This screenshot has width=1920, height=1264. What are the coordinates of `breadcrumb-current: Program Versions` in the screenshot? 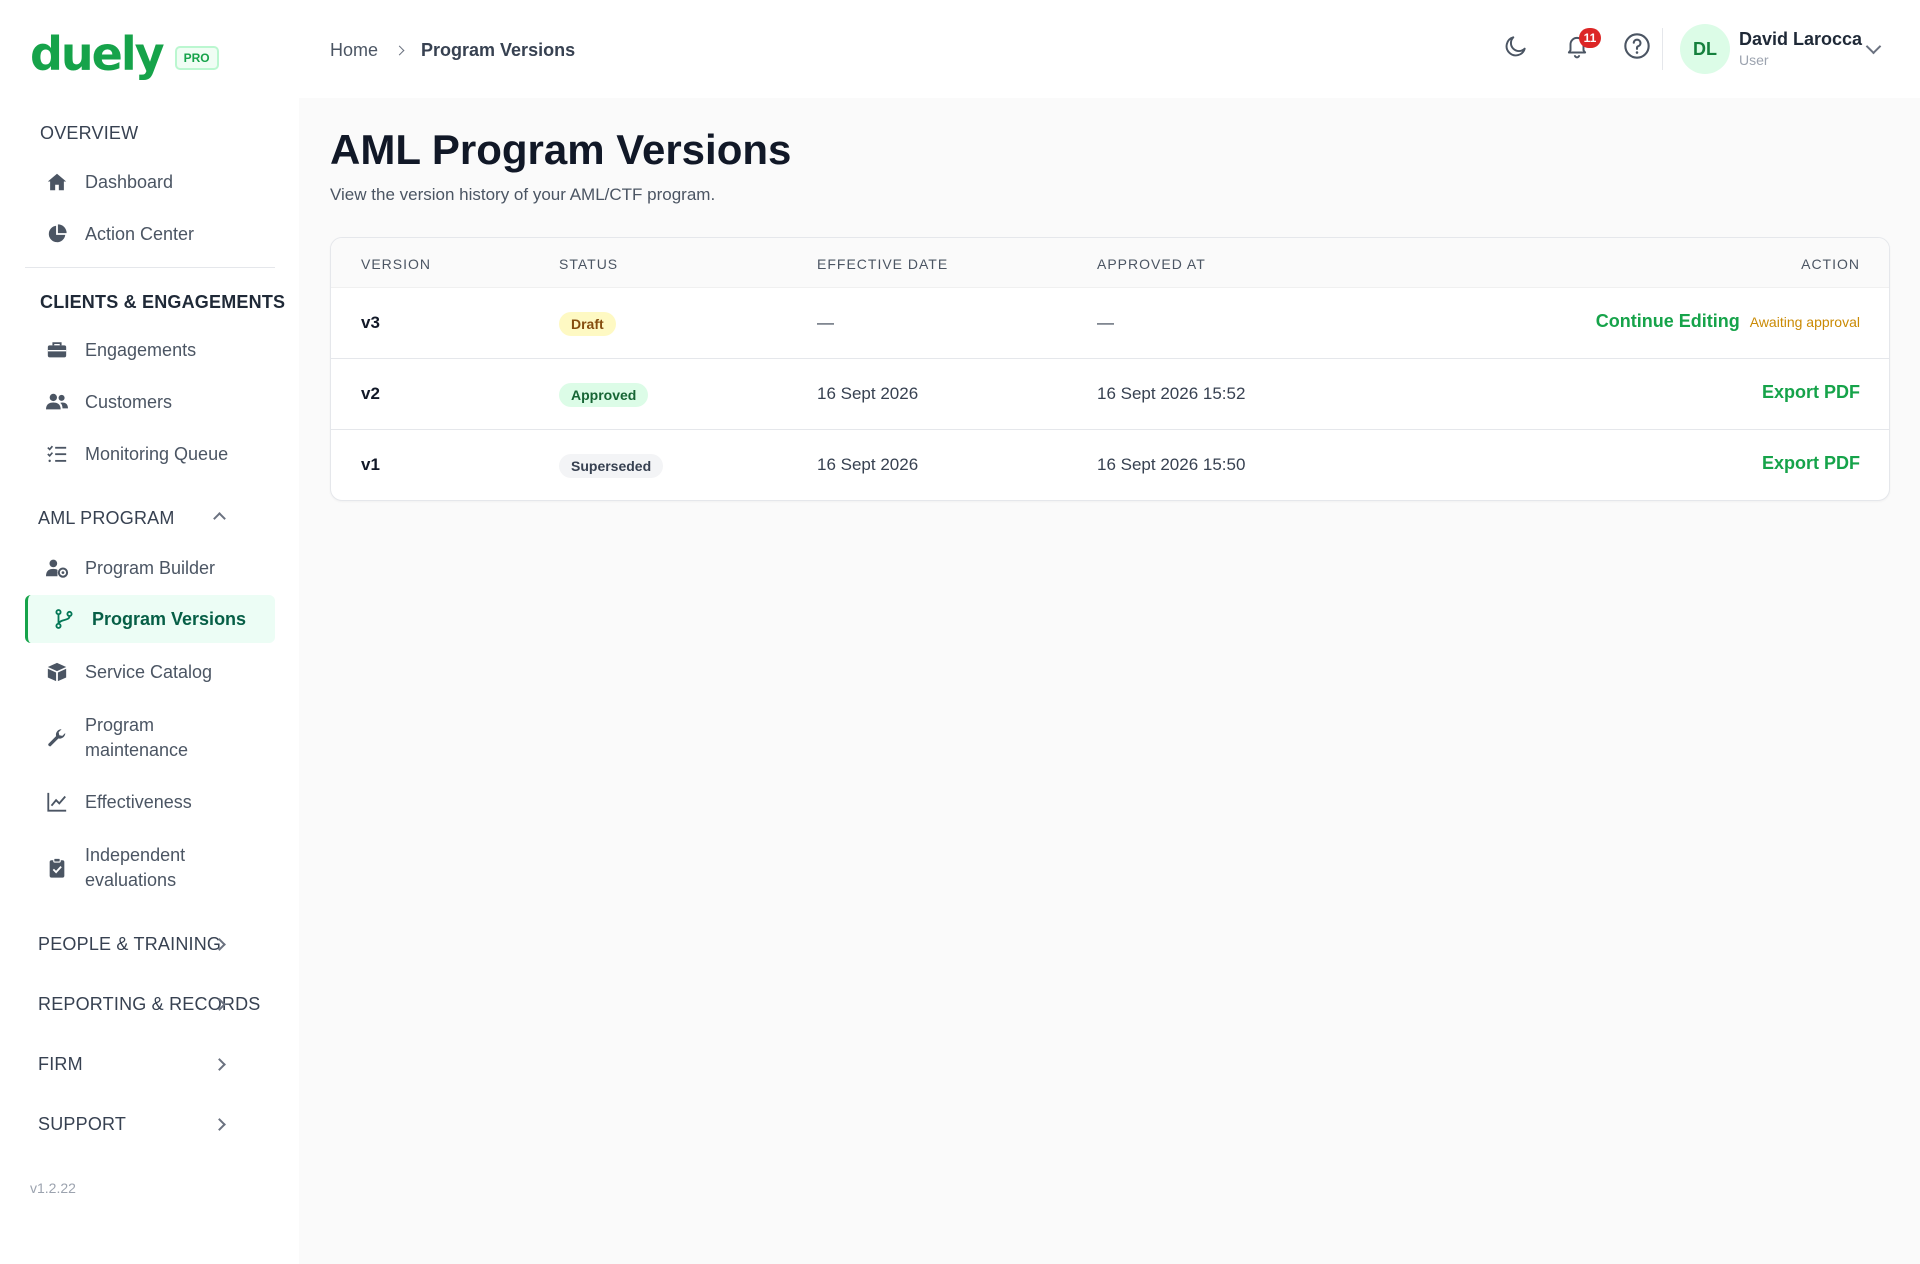 It's located at (498, 50).